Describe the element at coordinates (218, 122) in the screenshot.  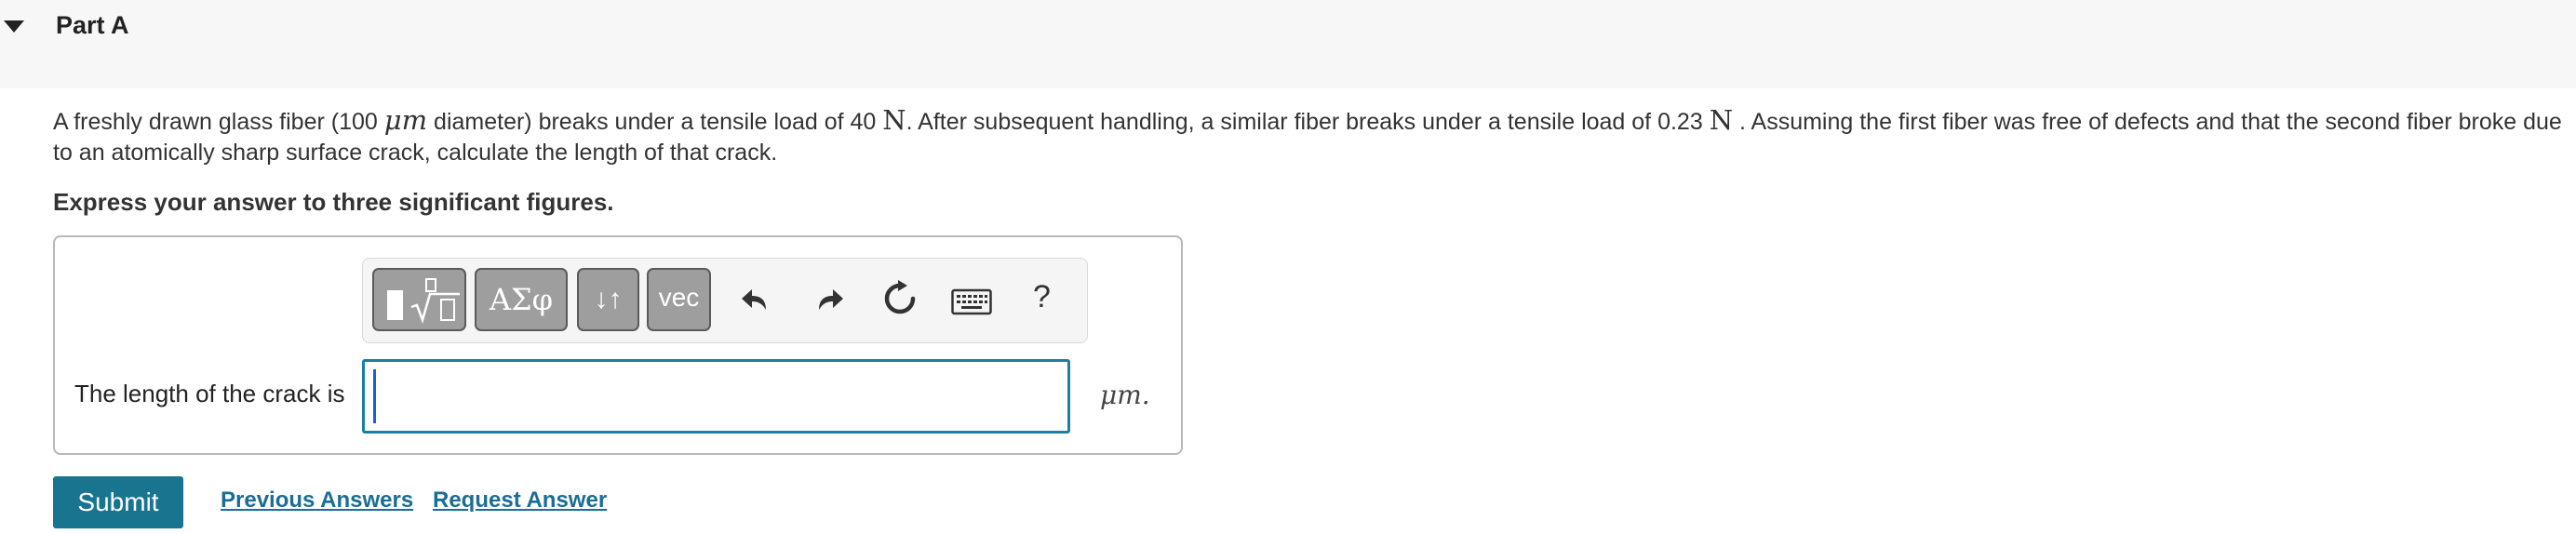
I see `question-seg1: A freshly drawn glass fiber (100` at that location.